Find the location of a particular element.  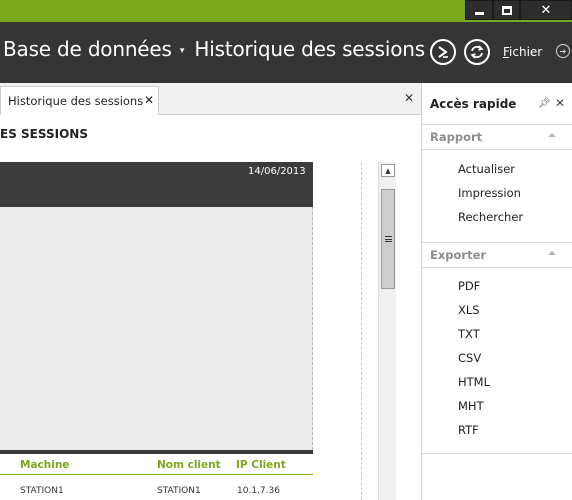

group-header-rapport: Rapport is located at coordinates (497, 137).